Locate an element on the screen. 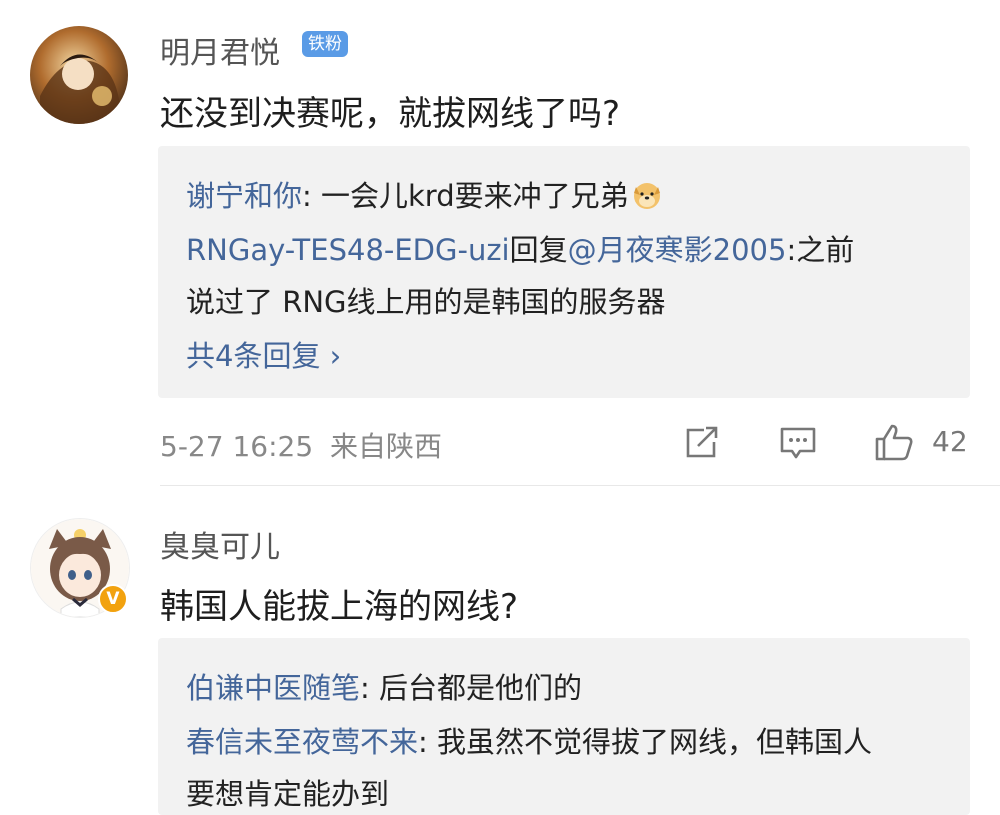  reply-text: 一会儿krd要来冲了兄弟 is located at coordinates (475, 196).